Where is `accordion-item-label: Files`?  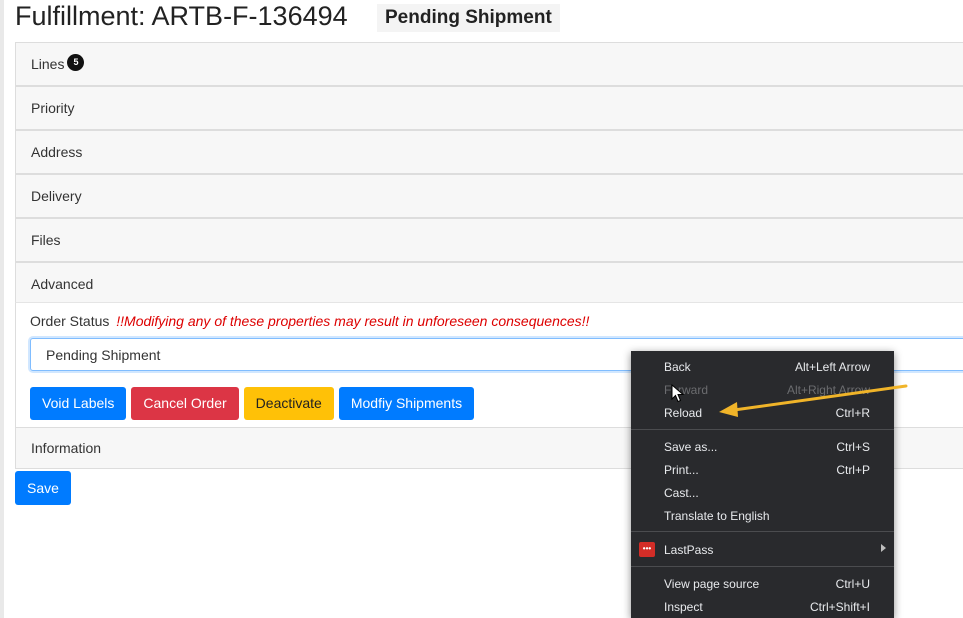
accordion-item-label: Files is located at coordinates (46, 240).